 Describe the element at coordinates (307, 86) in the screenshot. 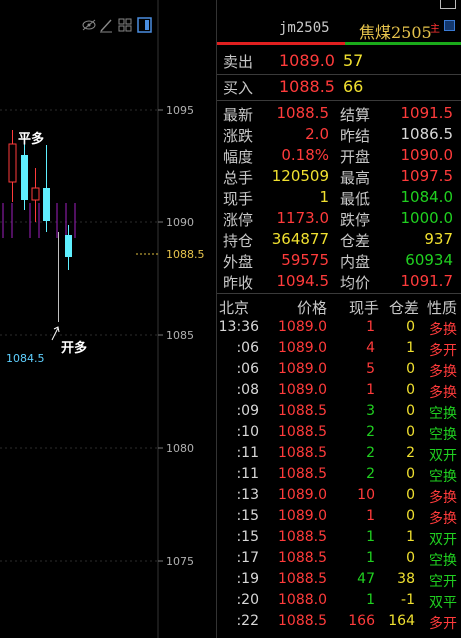

I see `bid-price: 1088.5` at that location.